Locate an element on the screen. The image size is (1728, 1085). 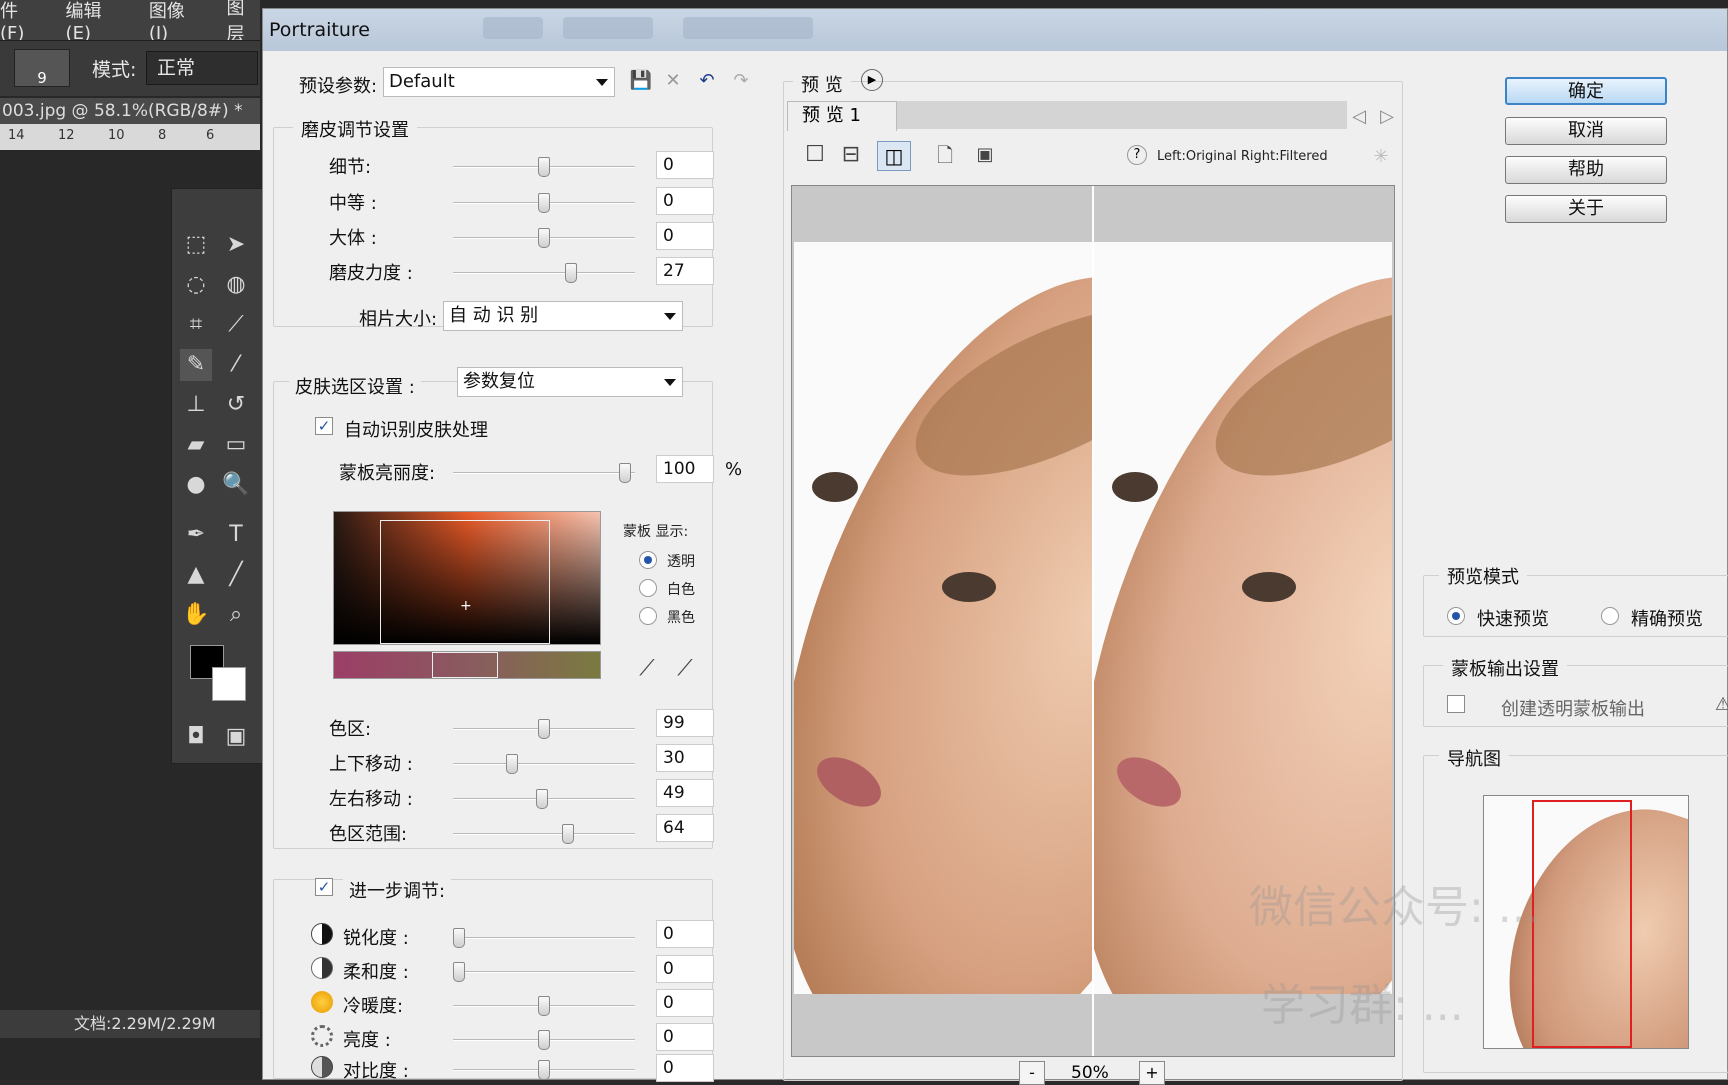
help-button: 帮助 is located at coordinates (1586, 170).